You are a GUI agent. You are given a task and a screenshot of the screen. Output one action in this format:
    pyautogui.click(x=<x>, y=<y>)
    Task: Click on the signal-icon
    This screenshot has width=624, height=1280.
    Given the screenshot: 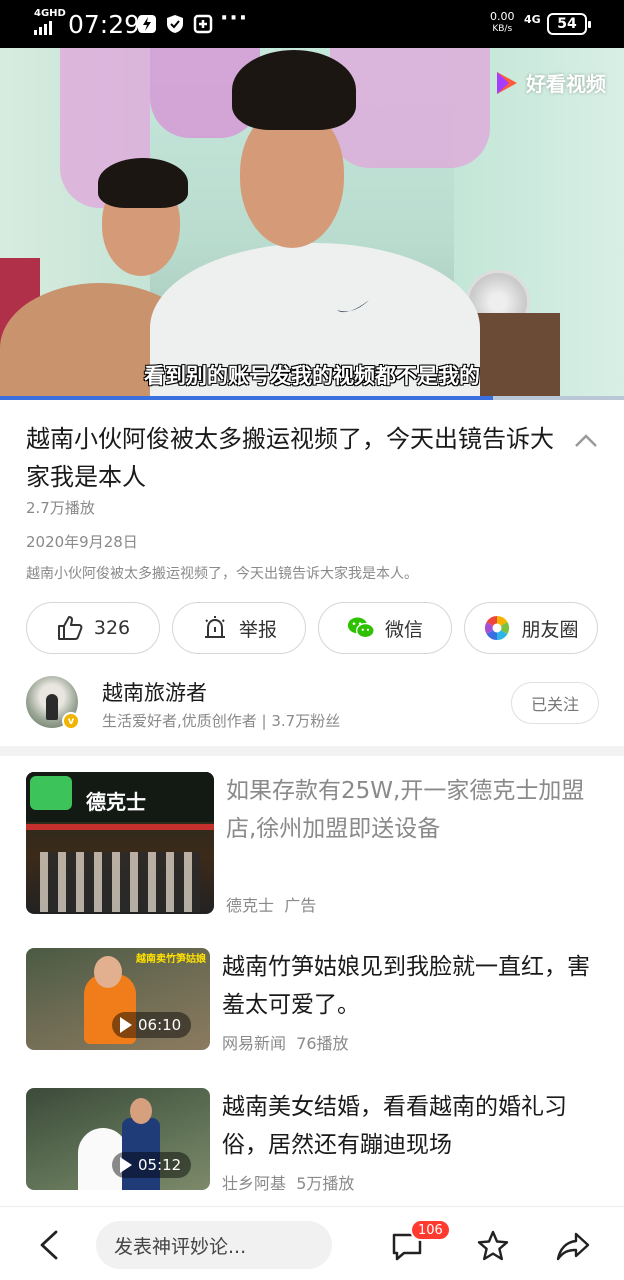 What is the action you would take?
    pyautogui.click(x=43, y=28)
    